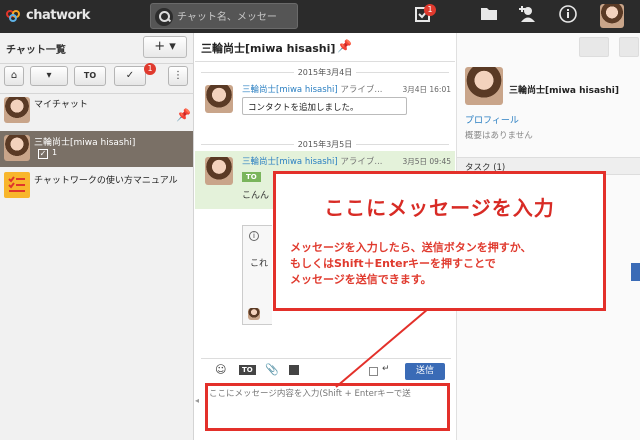 This screenshot has width=640, height=440. I want to click on task-badge: 1, so click(430, 10).